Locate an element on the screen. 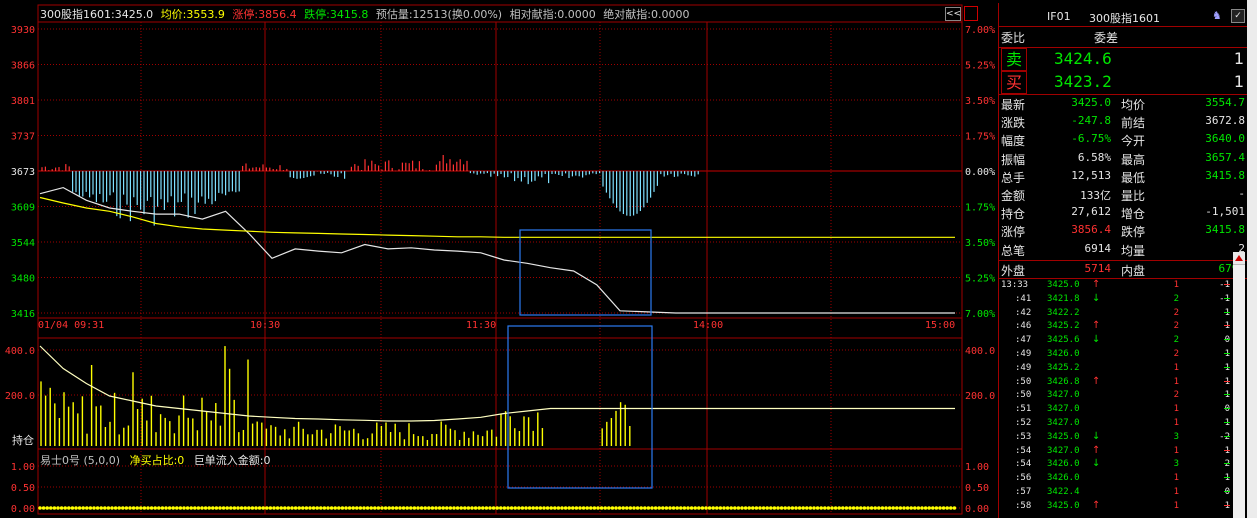 The image size is (1257, 518). avg-value: 3553.9 is located at coordinates (205, 14).